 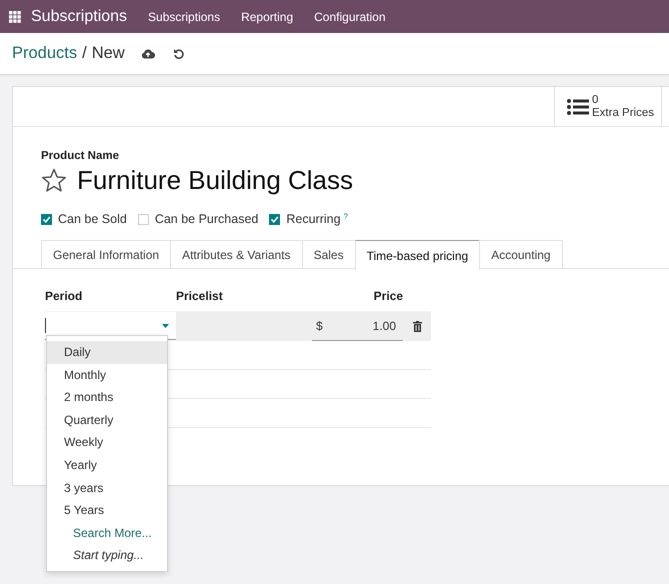 I want to click on tab: Accounting, so click(x=521, y=254).